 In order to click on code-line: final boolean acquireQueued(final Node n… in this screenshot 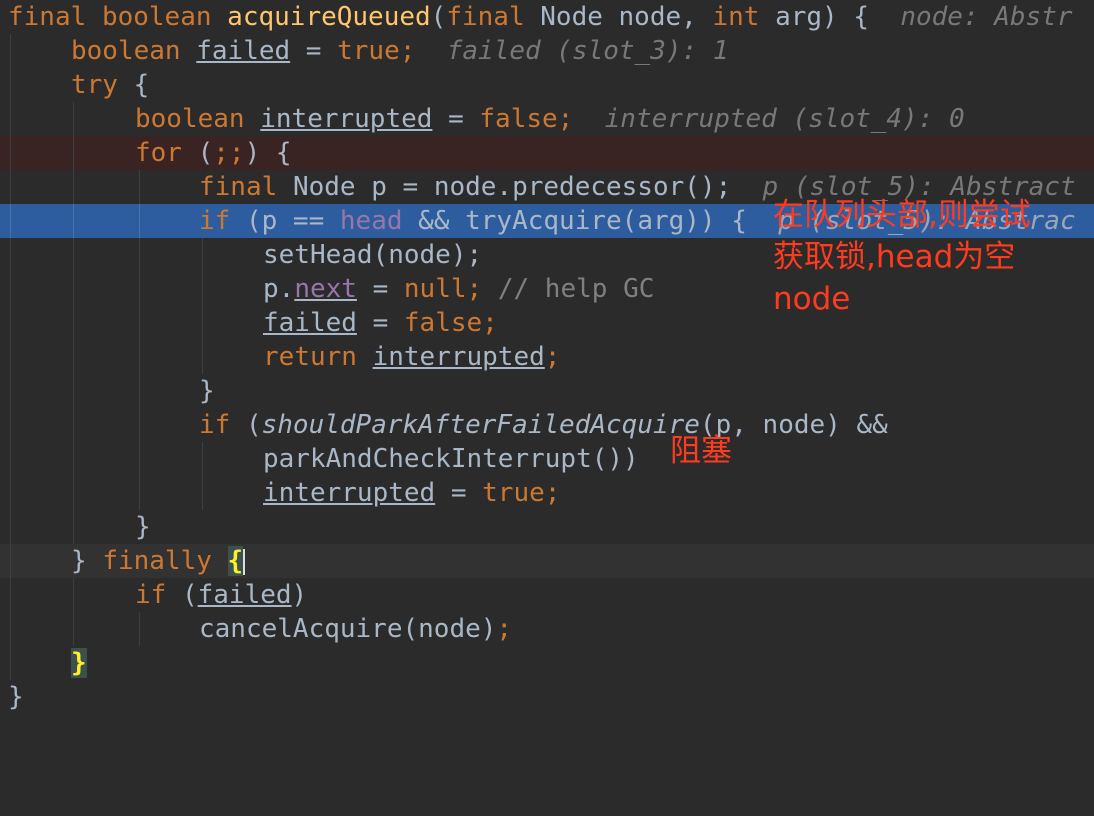, I will do `click(547, 17)`.